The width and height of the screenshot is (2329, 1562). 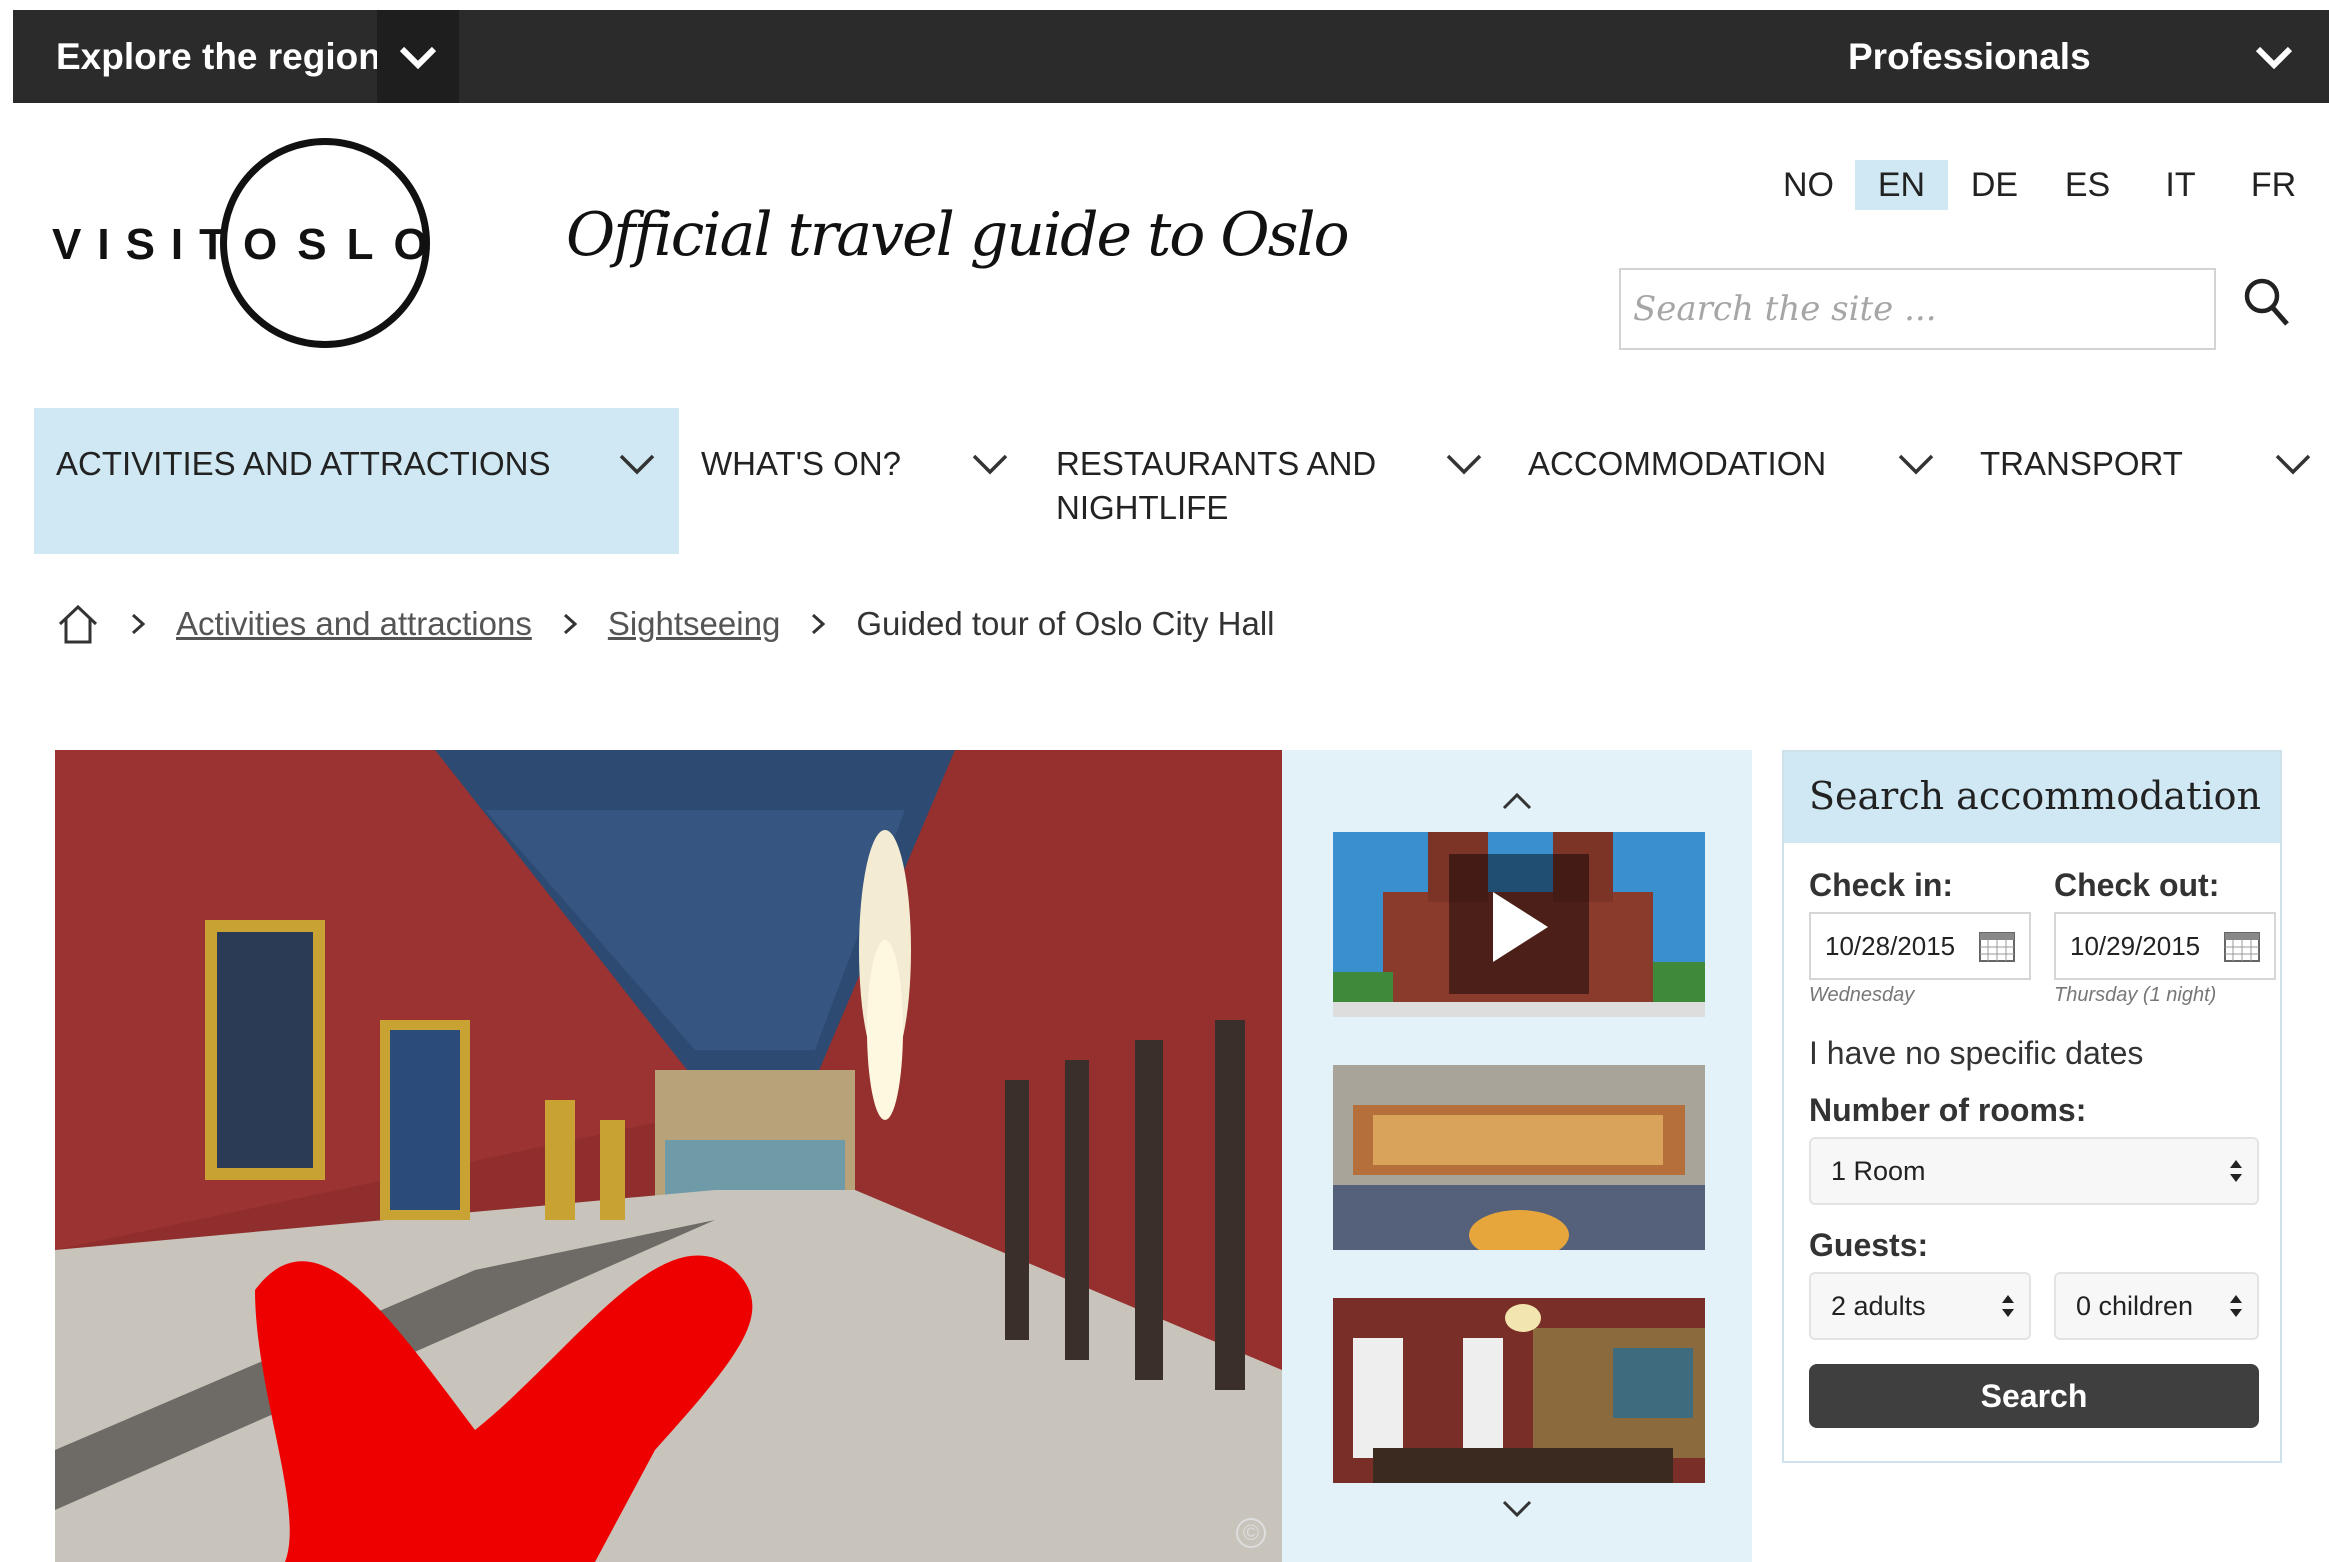 What do you see at coordinates (1065, 623) in the screenshot?
I see `breadcrumb-current: Guided tour of Oslo City Hall` at bounding box center [1065, 623].